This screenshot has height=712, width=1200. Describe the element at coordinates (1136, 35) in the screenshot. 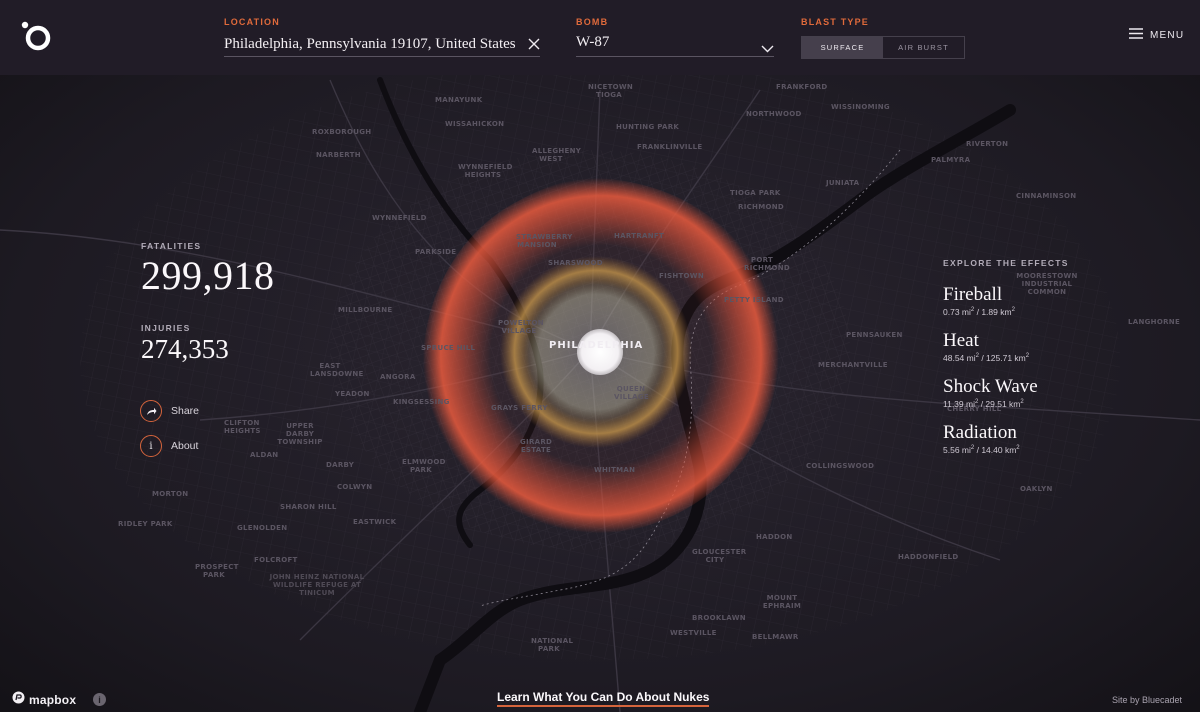

I see `hamburger-icon` at that location.